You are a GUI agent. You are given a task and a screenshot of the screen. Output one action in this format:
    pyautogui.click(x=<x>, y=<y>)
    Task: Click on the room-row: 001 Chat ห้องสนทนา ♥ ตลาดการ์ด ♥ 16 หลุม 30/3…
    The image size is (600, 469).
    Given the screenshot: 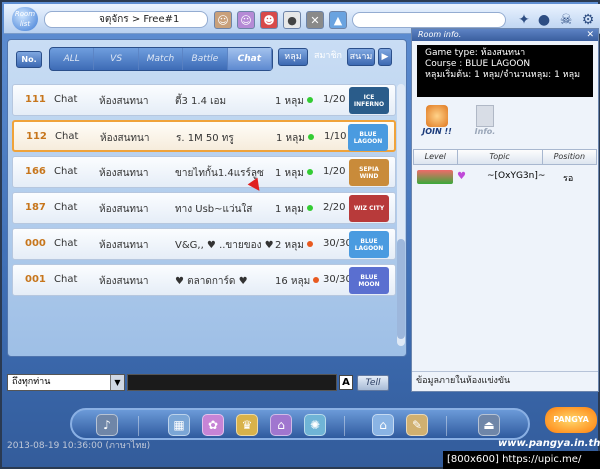 What is the action you would take?
    pyautogui.click(x=204, y=280)
    